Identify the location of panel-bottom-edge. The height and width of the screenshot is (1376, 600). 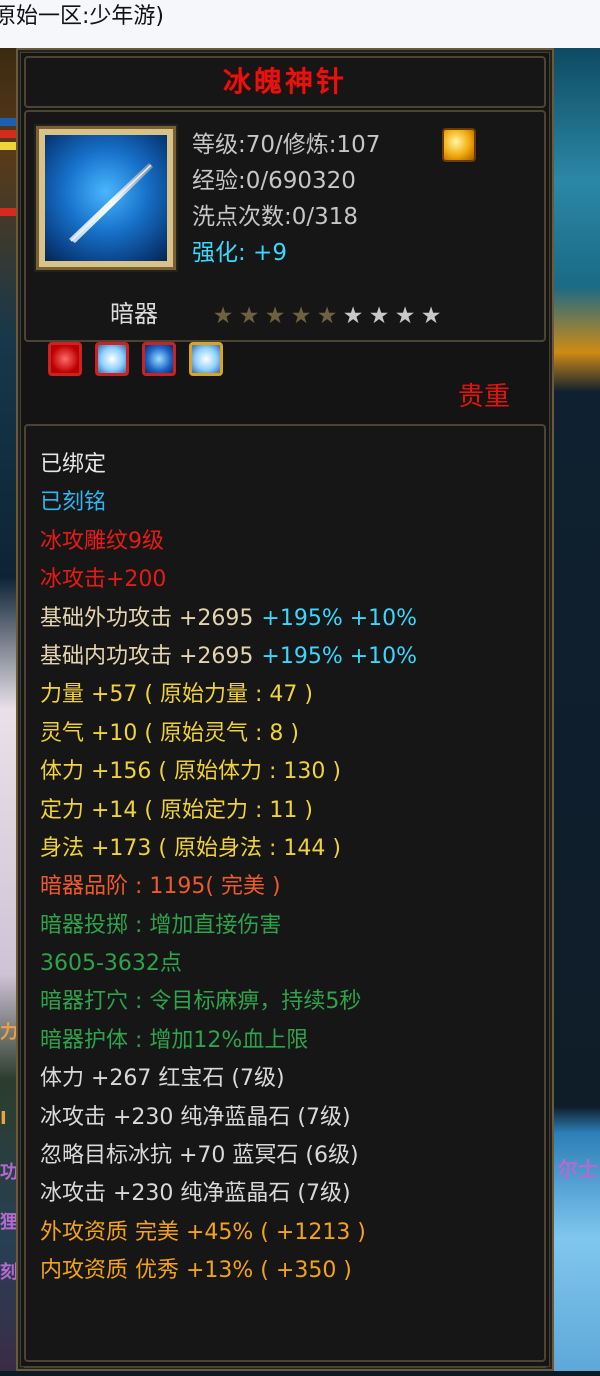
(285, 1371).